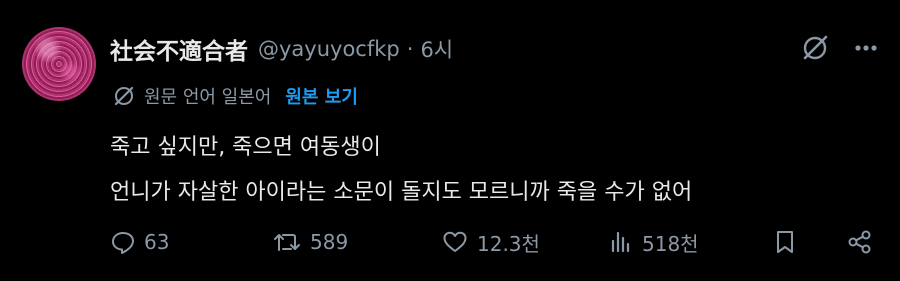  What do you see at coordinates (208, 97) in the screenshot?
I see `translation-note: 원문 언어 일본어` at bounding box center [208, 97].